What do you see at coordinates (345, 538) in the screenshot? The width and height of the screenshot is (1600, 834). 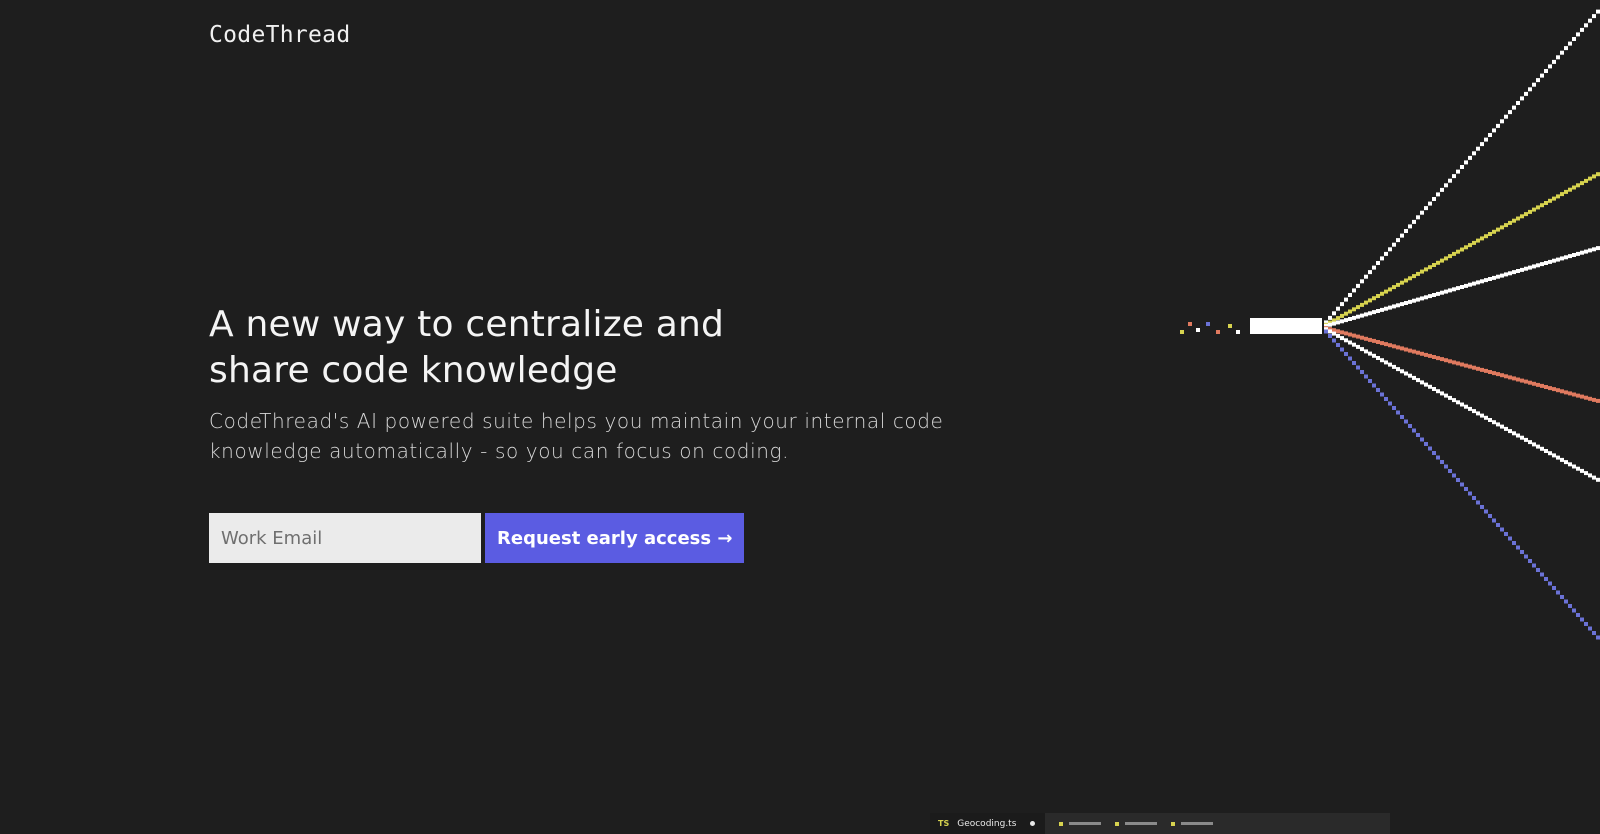 I see `work-email-input` at bounding box center [345, 538].